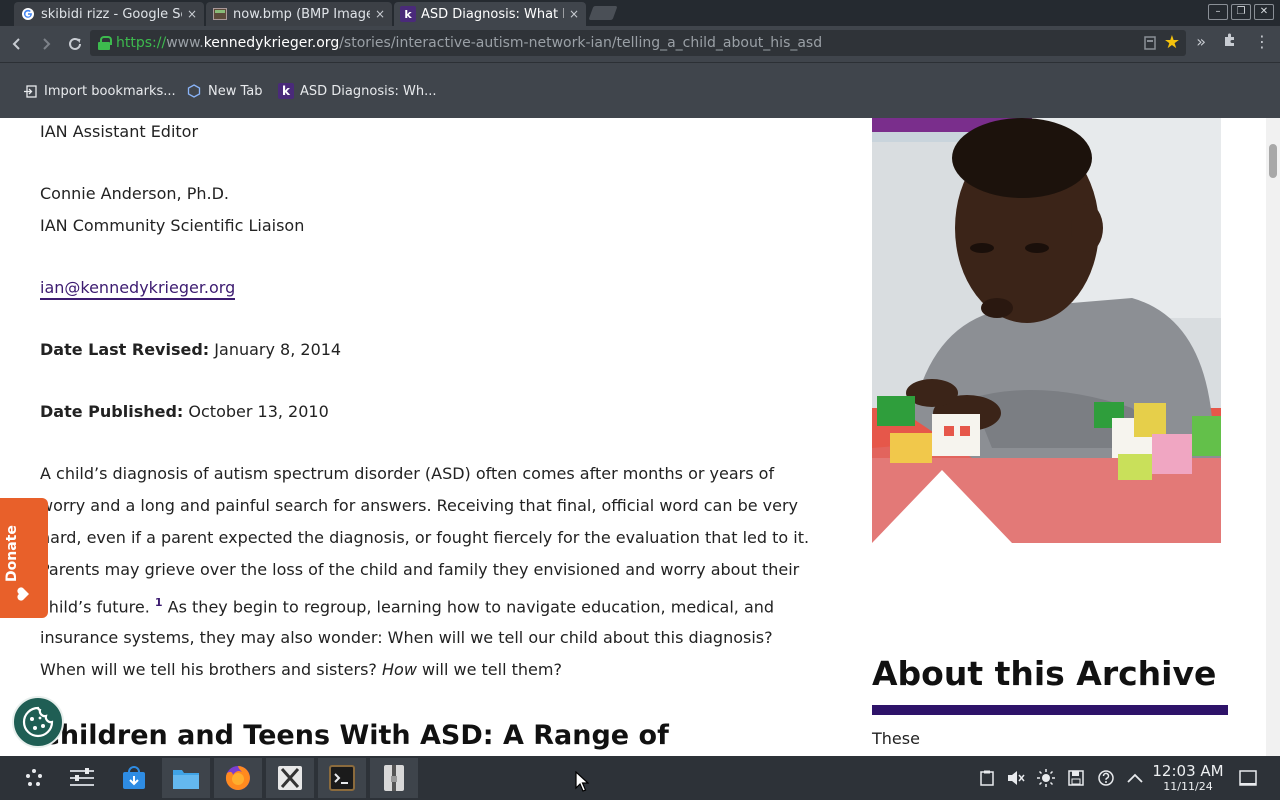 This screenshot has height=800, width=1280. What do you see at coordinates (1076, 778) in the screenshot?
I see `save-disk-icon` at bounding box center [1076, 778].